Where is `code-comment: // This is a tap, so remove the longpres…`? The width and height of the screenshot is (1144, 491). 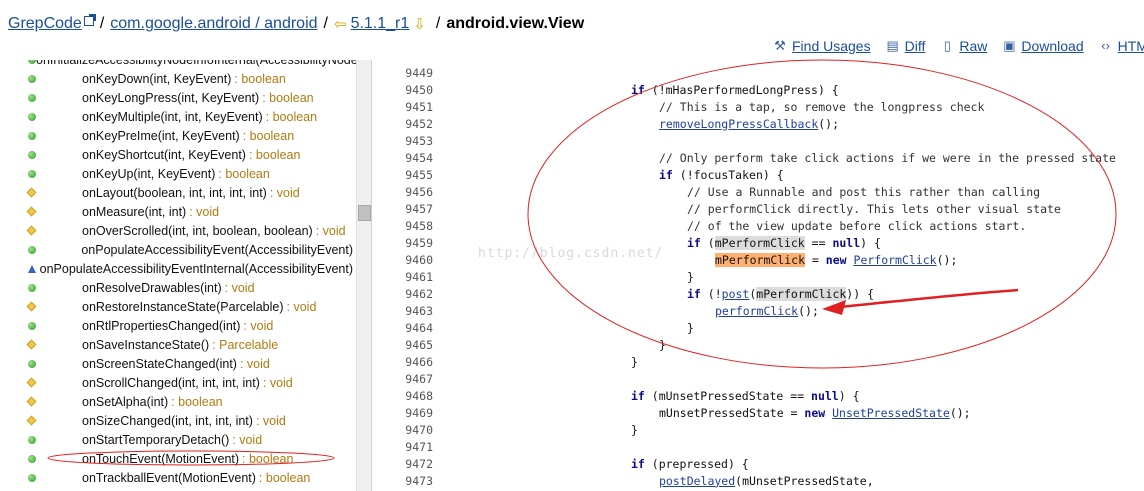 code-comment: // This is a tap, so remove the longpres… is located at coordinates (822, 106).